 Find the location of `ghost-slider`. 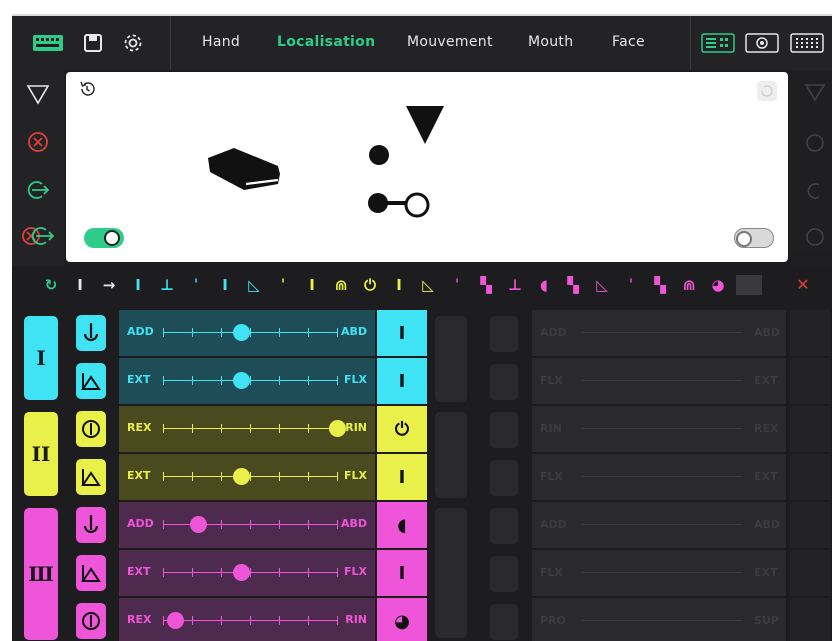

ghost-slider is located at coordinates (659, 477).